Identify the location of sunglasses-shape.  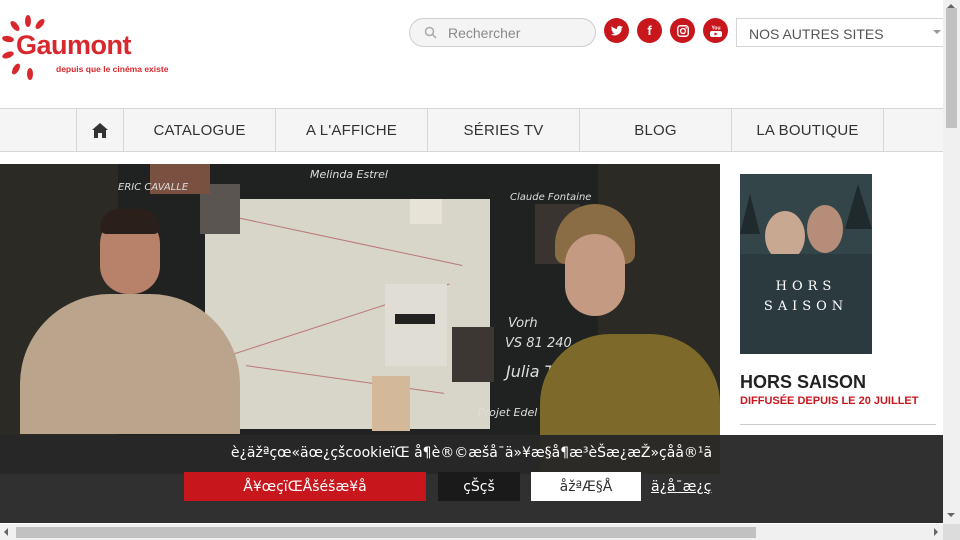
(415, 319).